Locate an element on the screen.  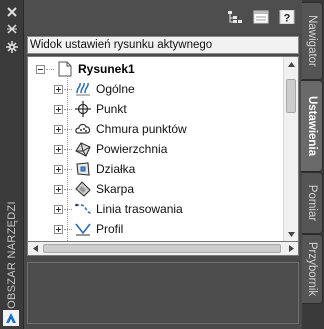
horizontal-scrollbar is located at coordinates (163, 249).